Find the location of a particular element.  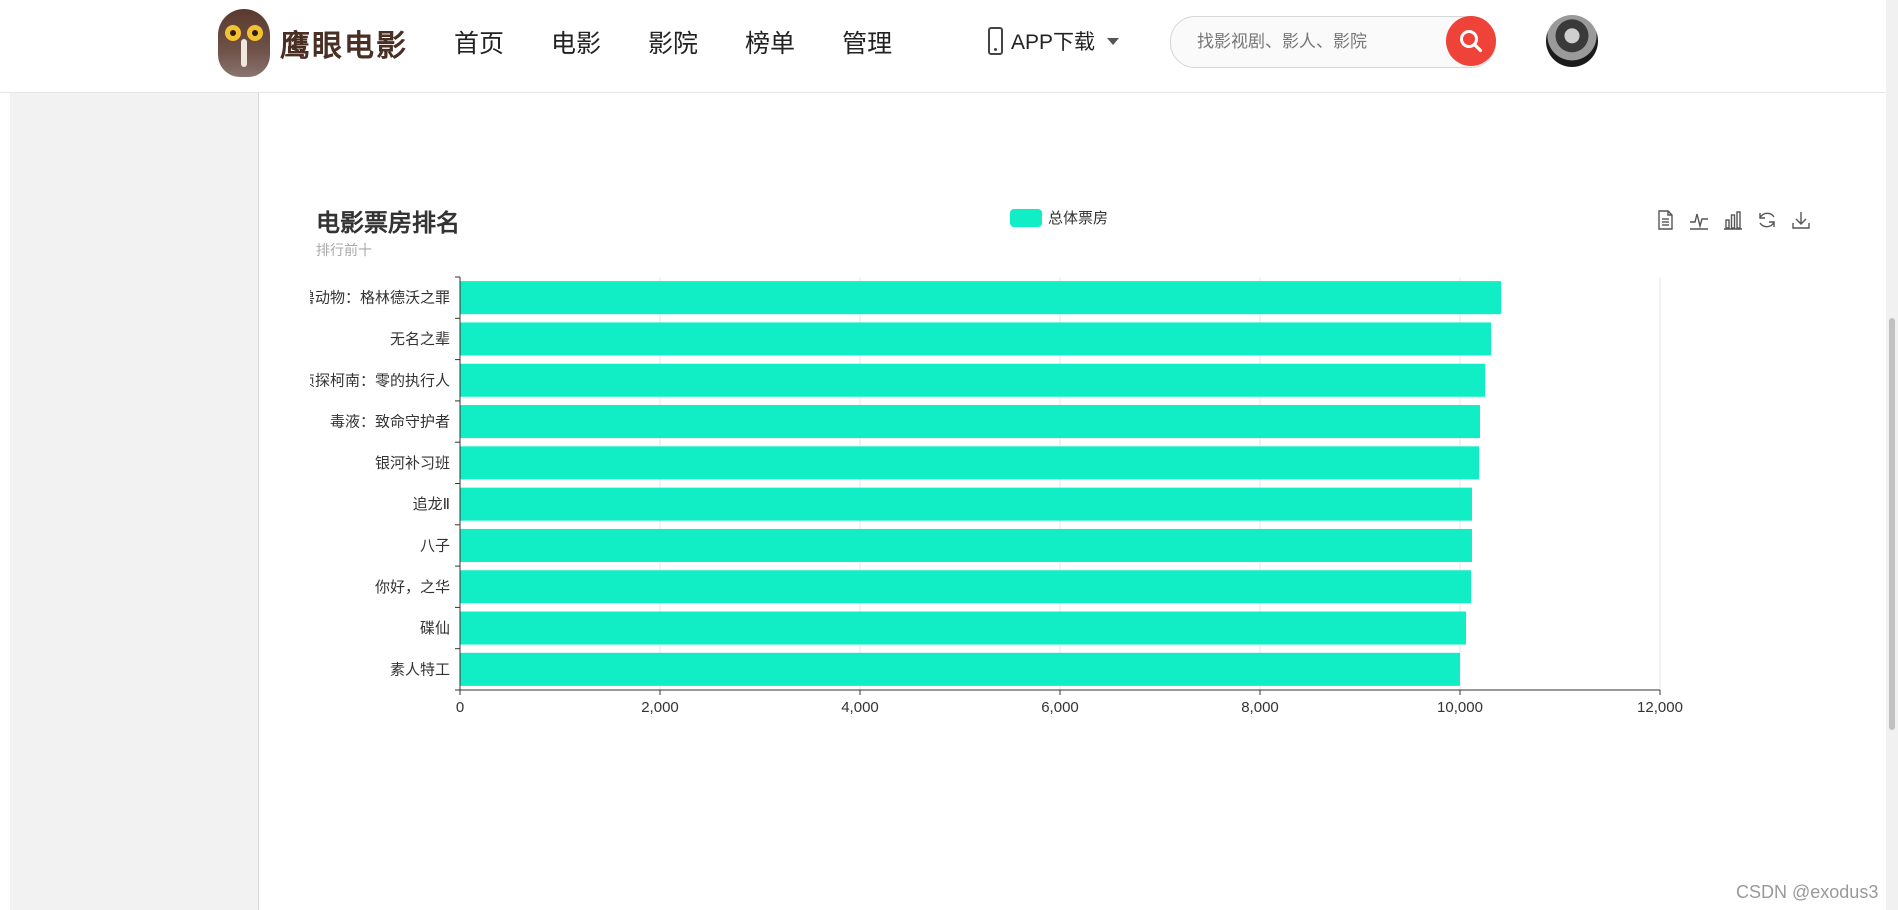

app-download-label: APP下载 is located at coordinates (1053, 42).